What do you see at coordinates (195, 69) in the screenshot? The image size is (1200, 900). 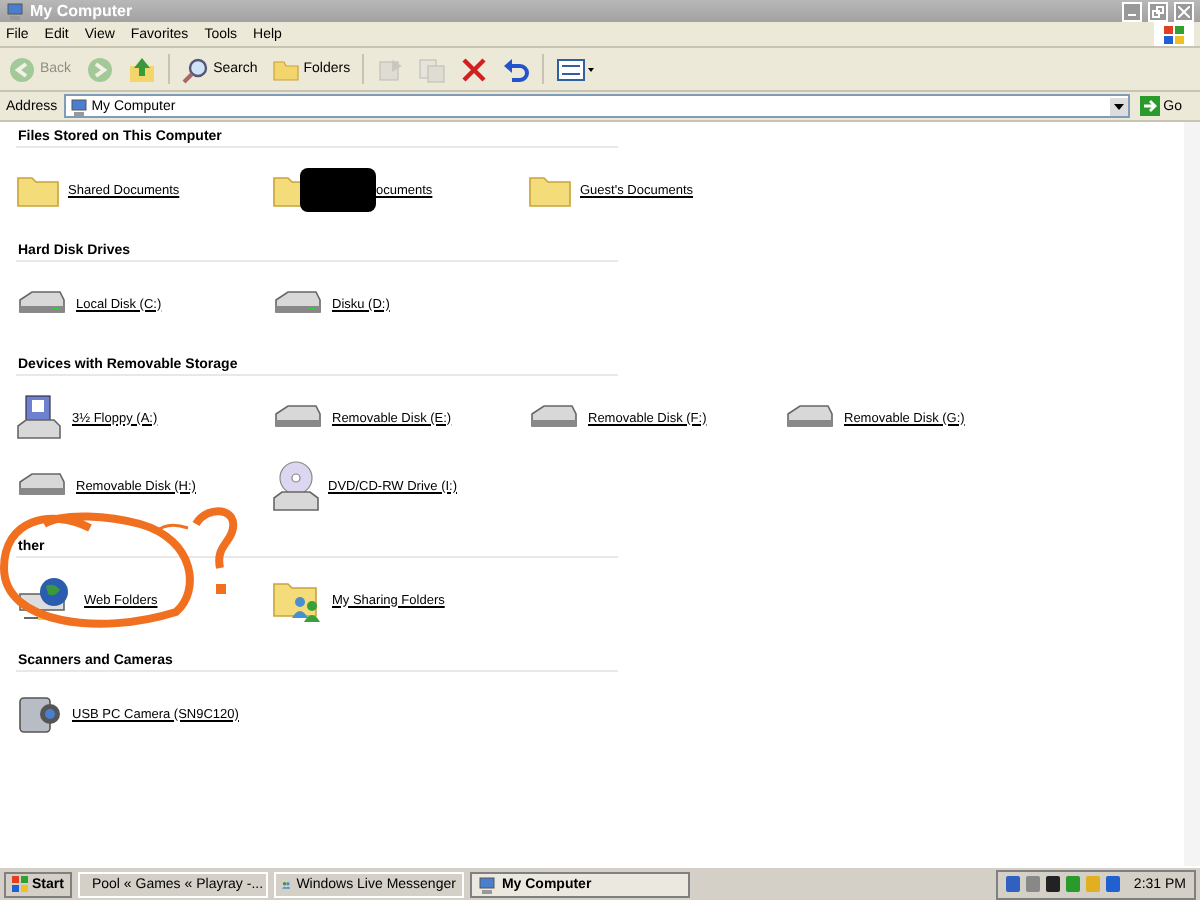 I see `search-icon` at bounding box center [195, 69].